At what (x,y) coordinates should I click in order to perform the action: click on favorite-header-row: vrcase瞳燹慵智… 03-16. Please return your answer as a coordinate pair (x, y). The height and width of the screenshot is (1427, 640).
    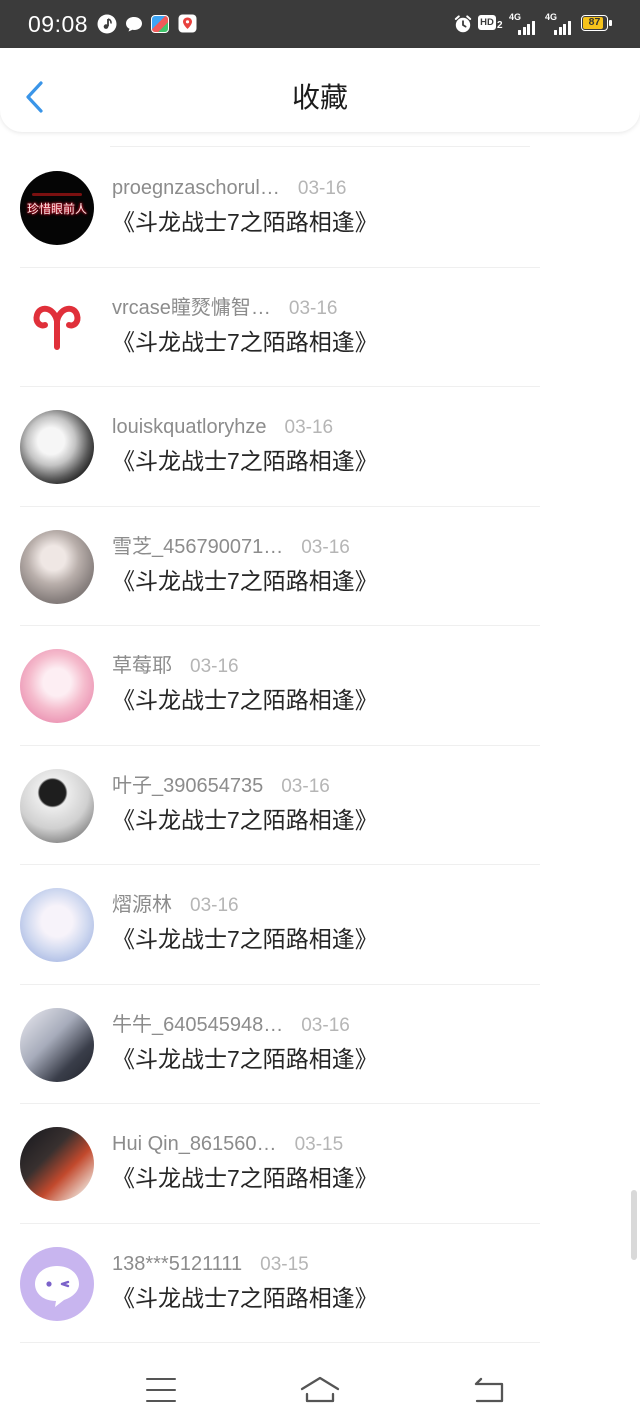
    Looking at the image, I should click on (366, 308).